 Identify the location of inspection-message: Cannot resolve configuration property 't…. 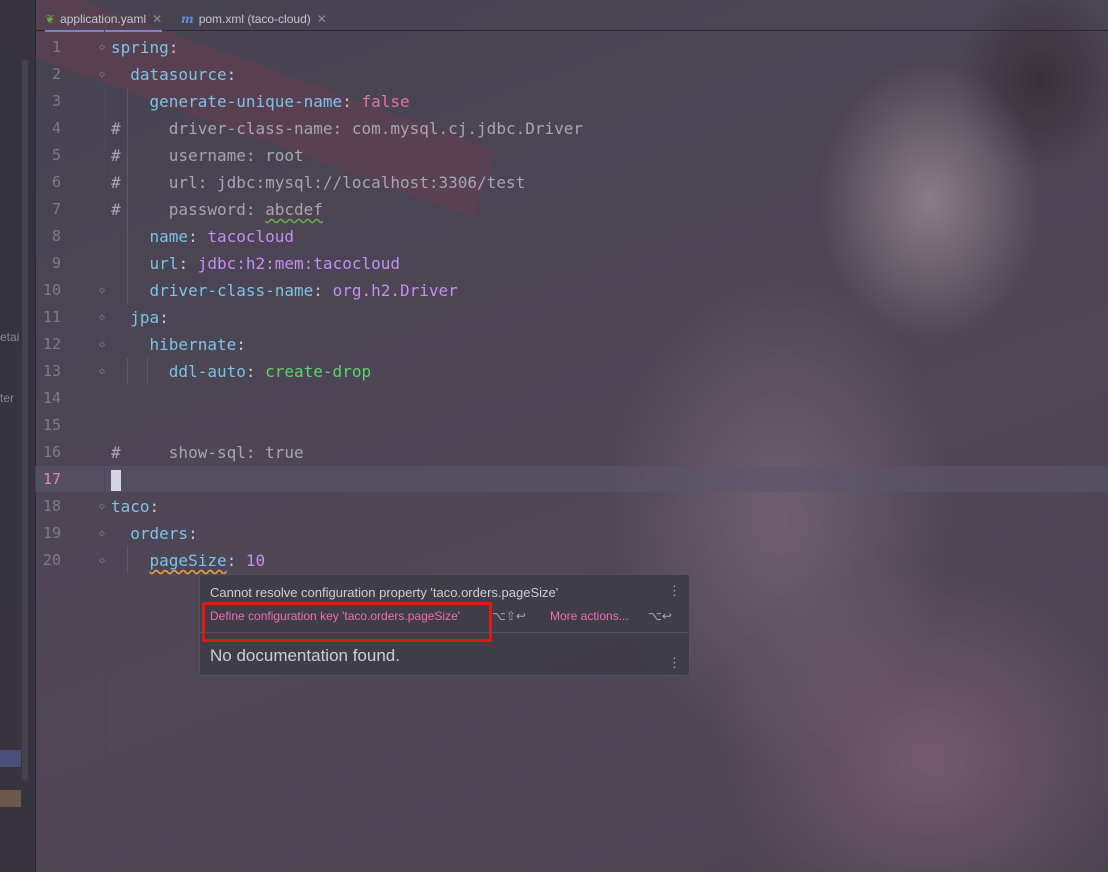
(384, 592).